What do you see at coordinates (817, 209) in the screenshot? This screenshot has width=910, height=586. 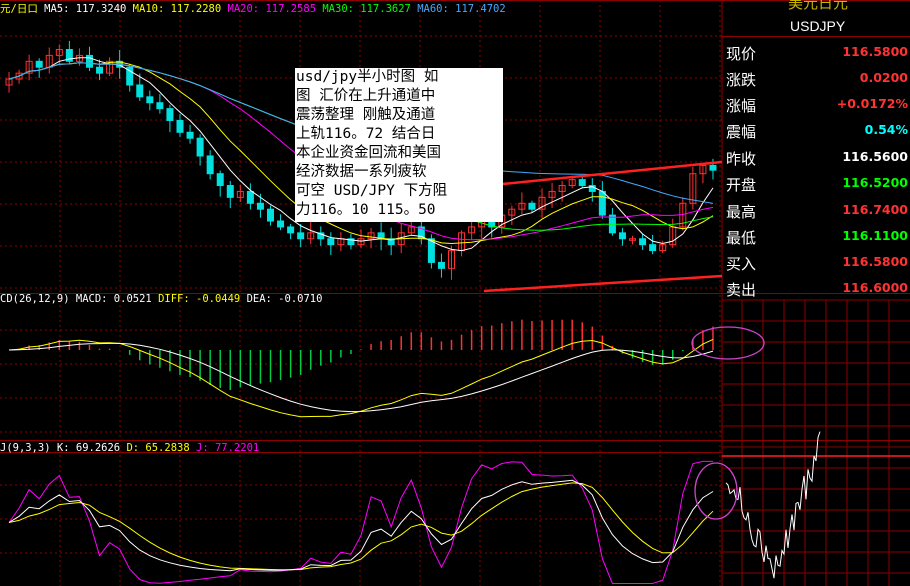 I see `quote-row-high: 最高 116.7400` at bounding box center [817, 209].